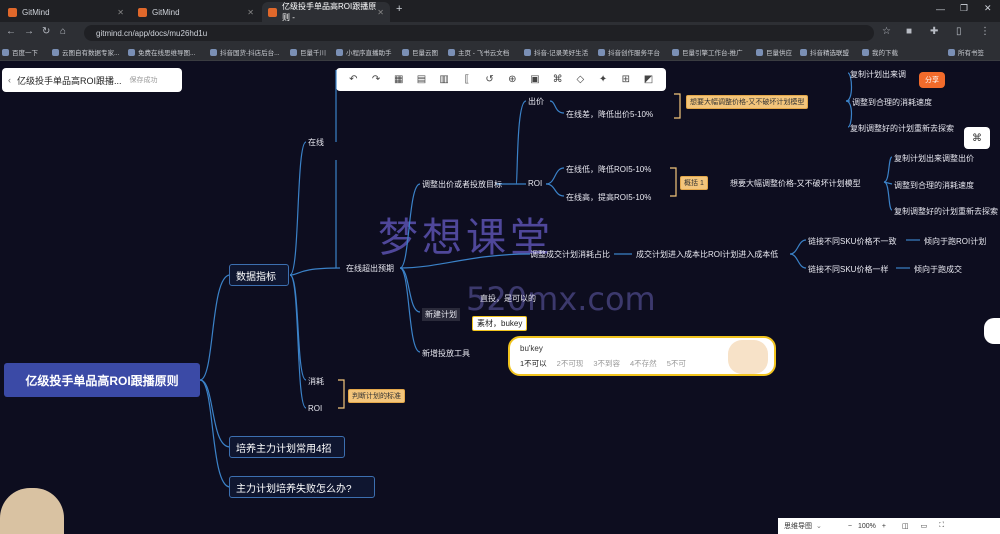  I want to click on node-plan-failure: 主力计划培养失败怎么办?, so click(302, 487).